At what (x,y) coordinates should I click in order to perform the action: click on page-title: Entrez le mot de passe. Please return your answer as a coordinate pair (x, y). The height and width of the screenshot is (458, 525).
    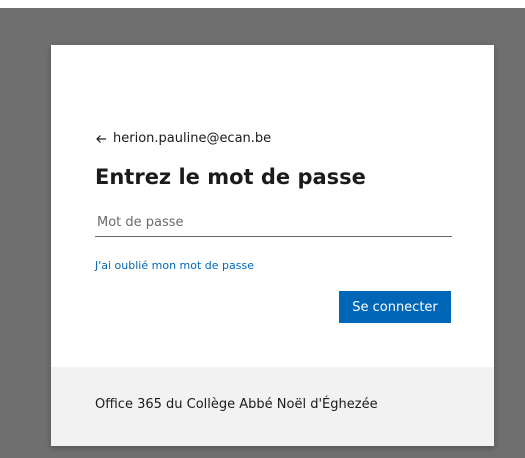
    Looking at the image, I should click on (230, 177).